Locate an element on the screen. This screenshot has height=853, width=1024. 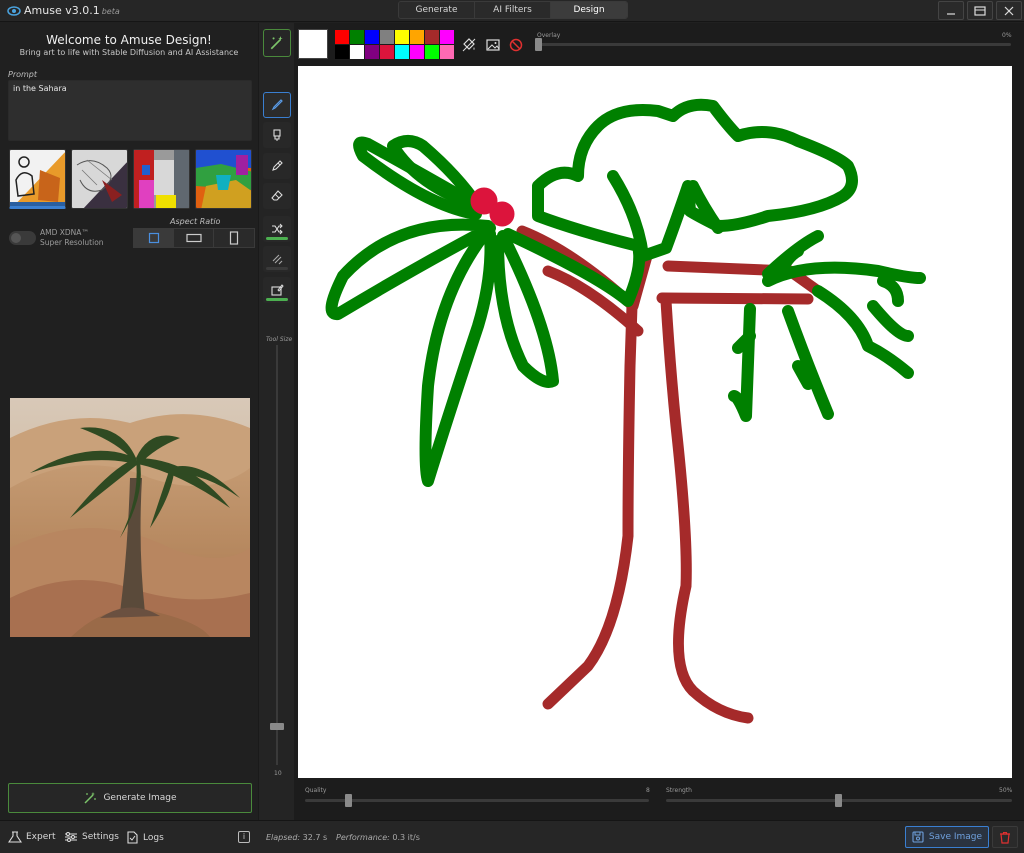
fill-background-icon is located at coordinates (469, 45).